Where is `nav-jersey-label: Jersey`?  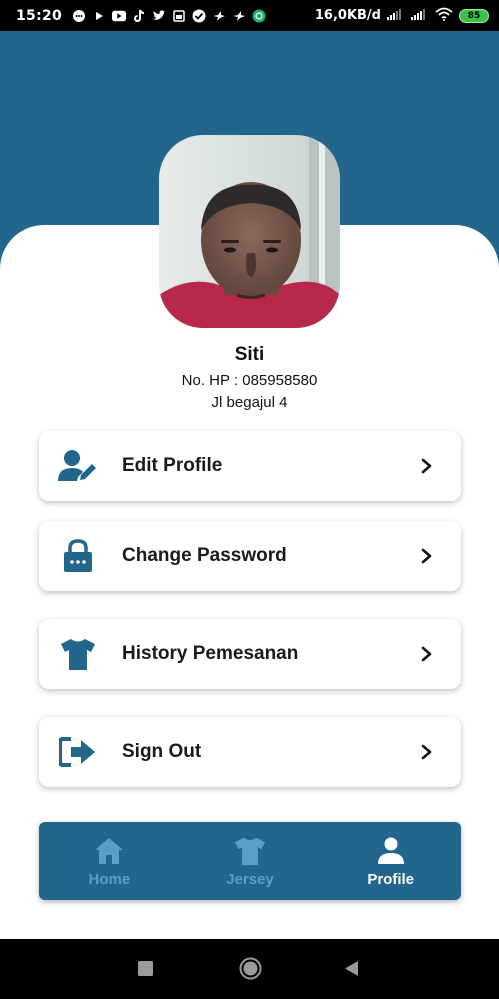
nav-jersey-label: Jersey is located at coordinates (250, 879).